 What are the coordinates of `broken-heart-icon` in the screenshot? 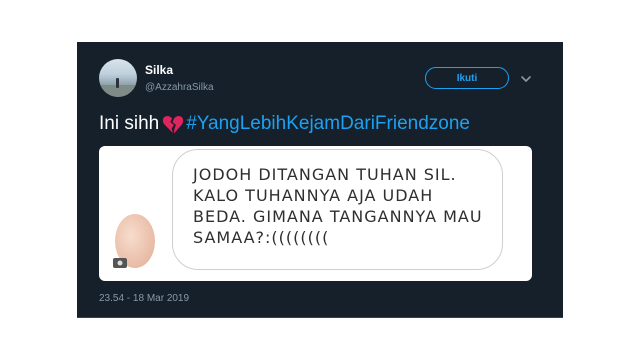 It's located at (173, 124).